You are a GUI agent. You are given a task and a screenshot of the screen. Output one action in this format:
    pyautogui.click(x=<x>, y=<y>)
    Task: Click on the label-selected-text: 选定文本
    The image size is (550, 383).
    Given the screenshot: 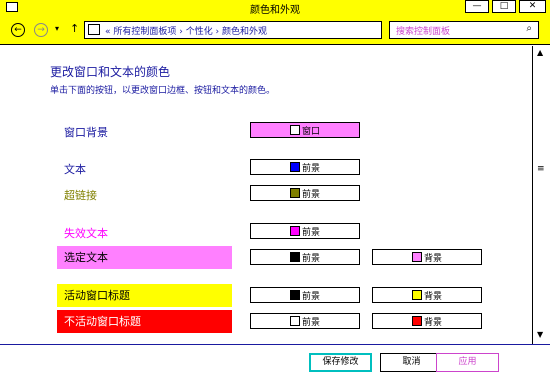 What is the action you would take?
    pyautogui.click(x=144, y=257)
    